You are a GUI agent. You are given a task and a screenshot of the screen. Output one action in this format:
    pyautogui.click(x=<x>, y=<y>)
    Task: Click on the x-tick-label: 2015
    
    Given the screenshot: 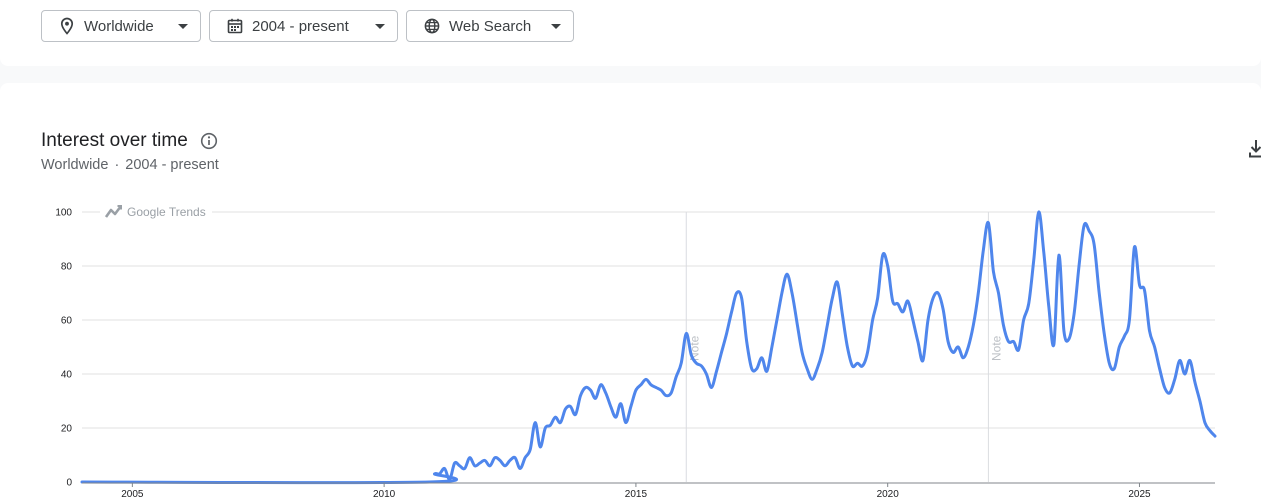 What is the action you would take?
    pyautogui.click(x=636, y=494)
    